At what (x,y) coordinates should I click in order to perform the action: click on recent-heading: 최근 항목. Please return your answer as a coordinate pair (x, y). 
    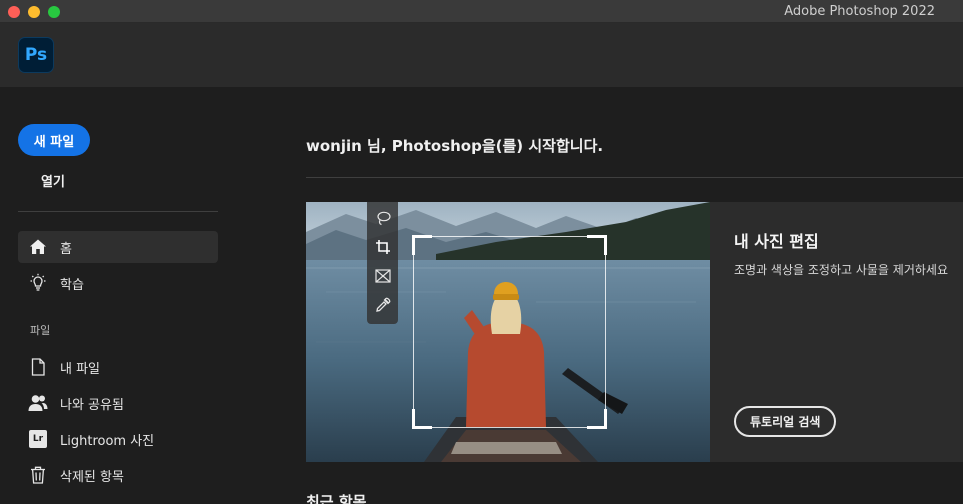
    Looking at the image, I should click on (336, 498).